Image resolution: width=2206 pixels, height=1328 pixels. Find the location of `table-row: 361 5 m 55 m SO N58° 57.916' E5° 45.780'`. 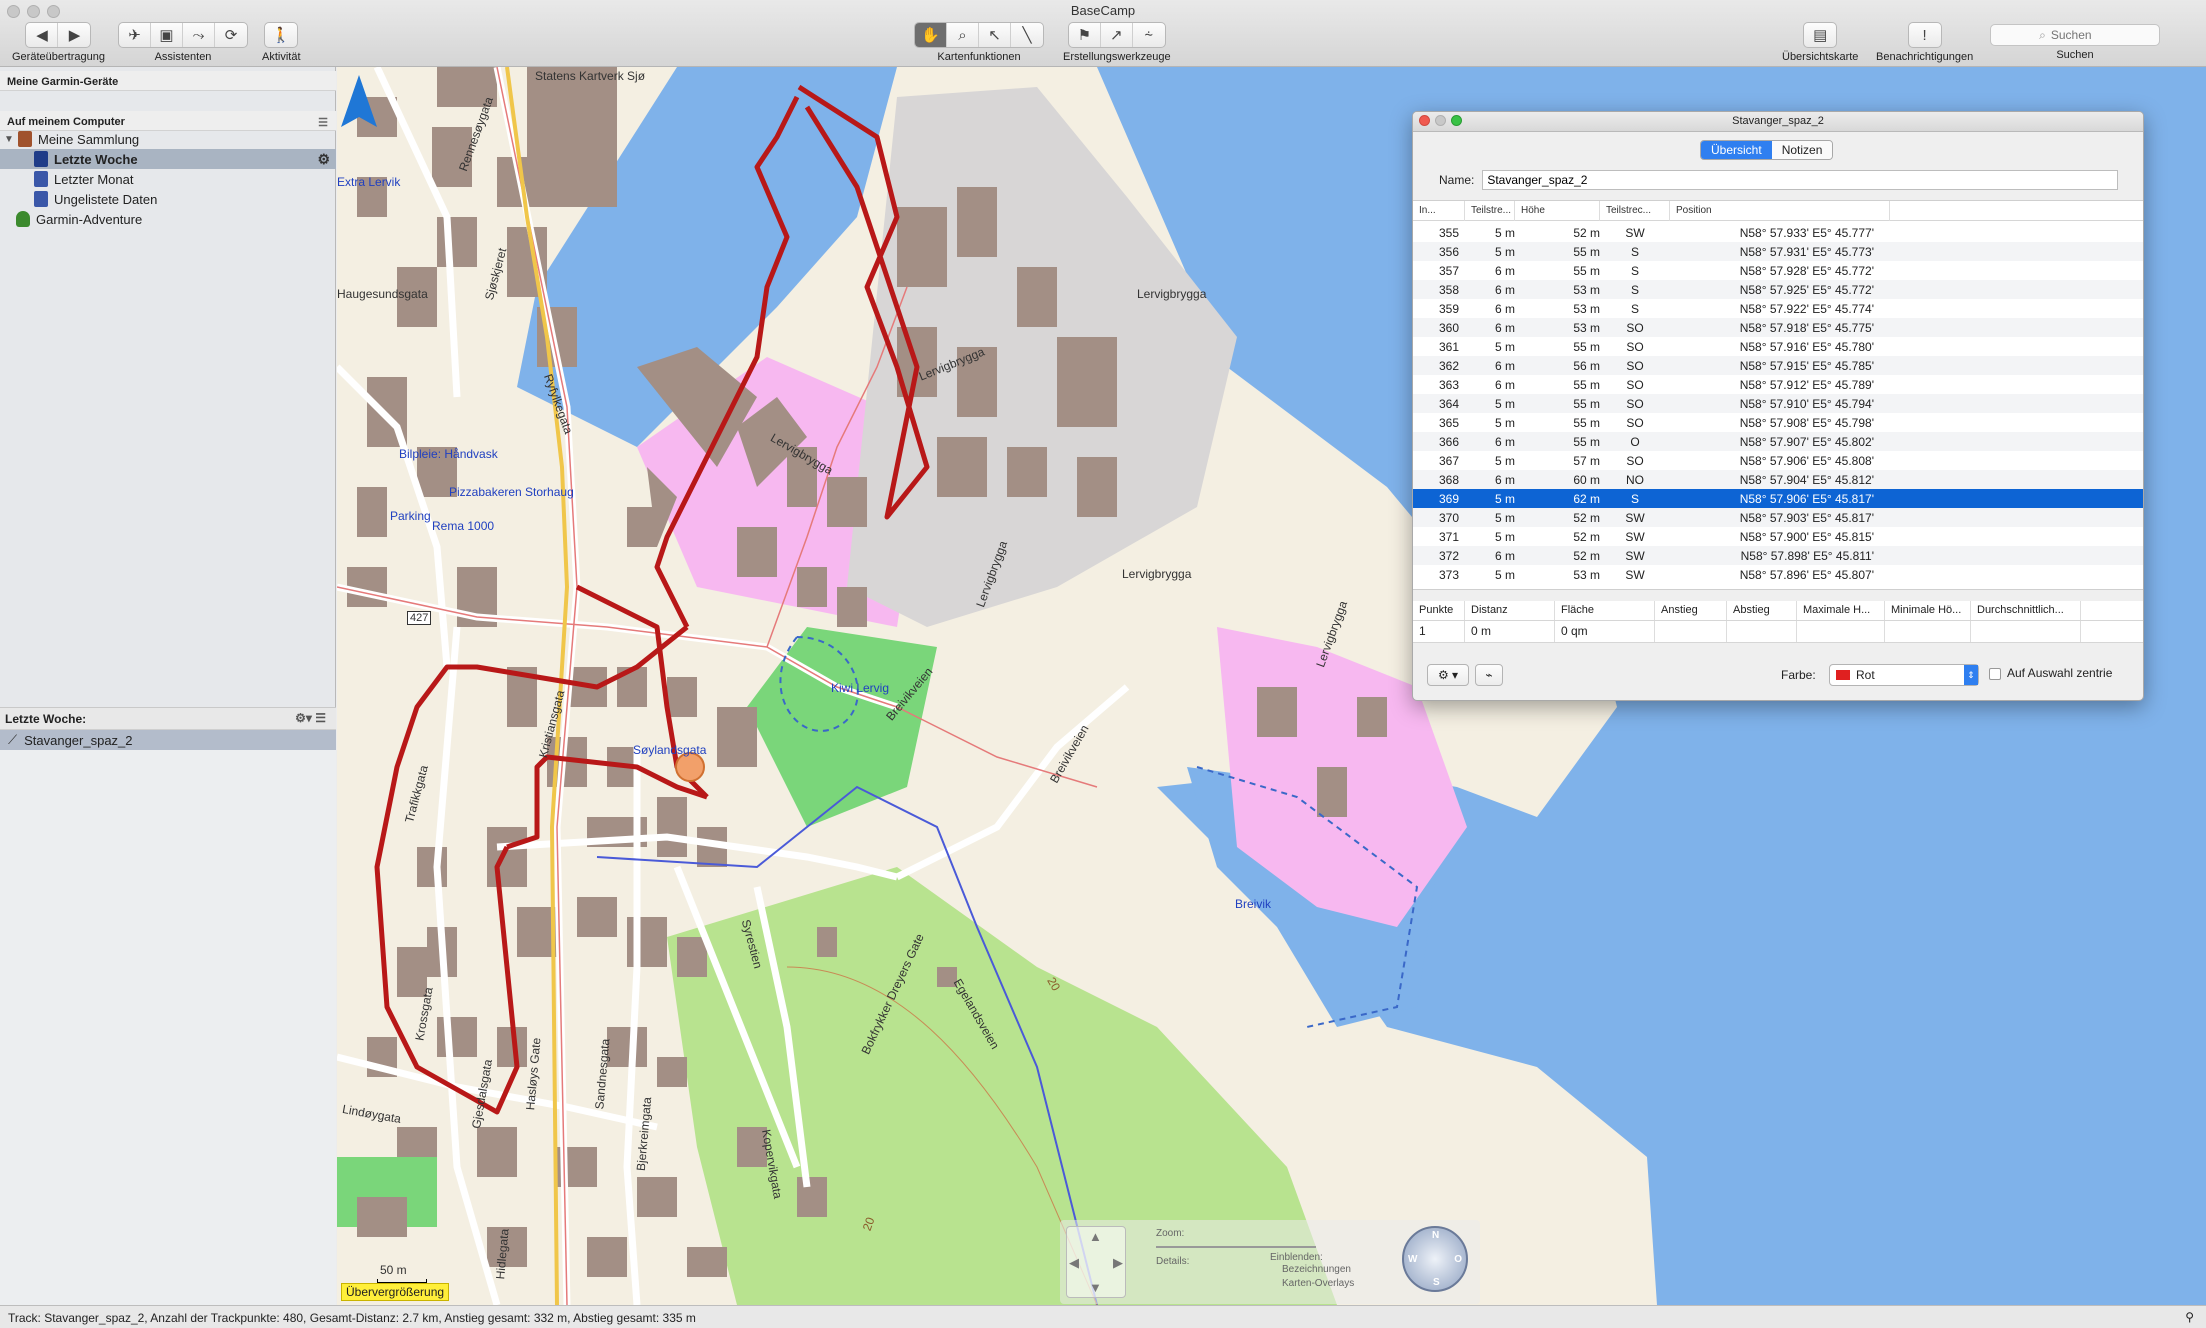

table-row: 361 5 m 55 m SO N58° 57.916' E5° 45.780' is located at coordinates (1778, 346).